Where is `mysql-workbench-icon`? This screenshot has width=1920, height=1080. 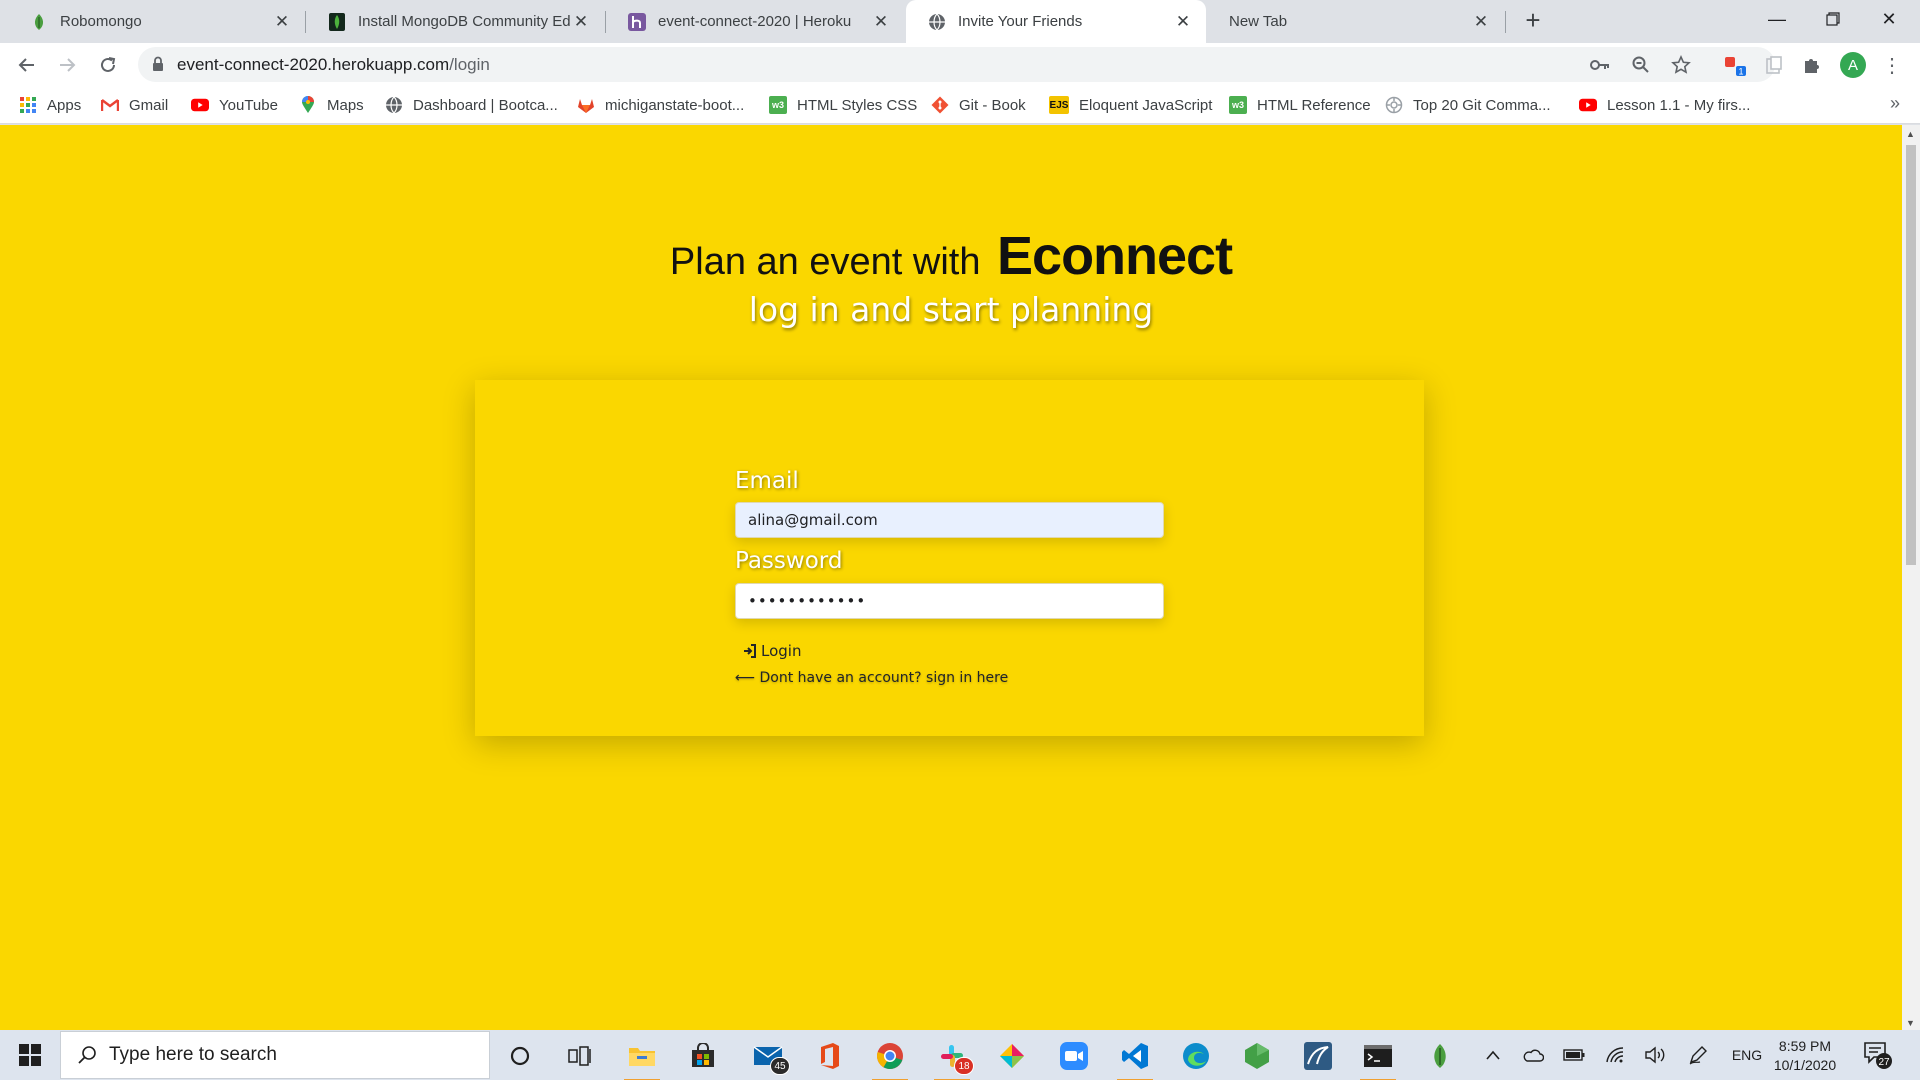 mysql-workbench-icon is located at coordinates (1318, 1056).